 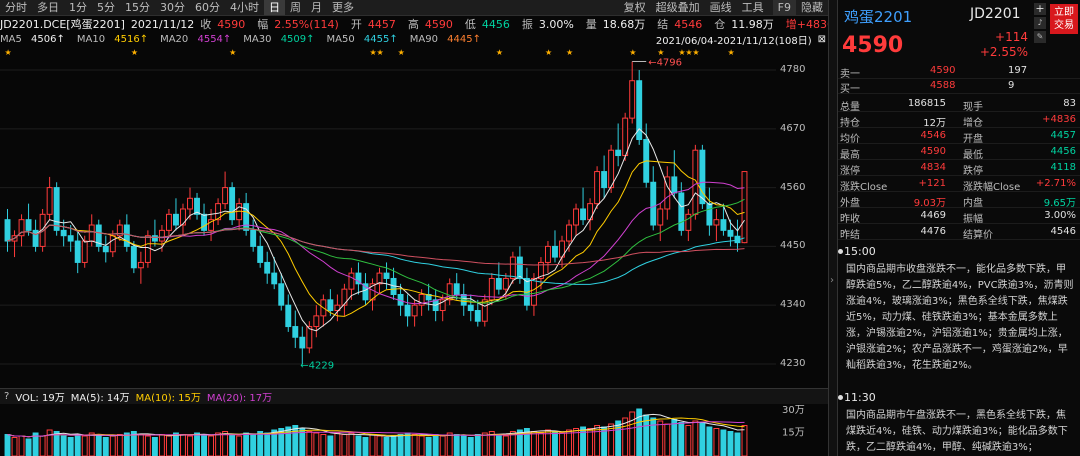 What do you see at coordinates (688, 24) in the screenshot?
I see `settle-value: 4546` at bounding box center [688, 24].